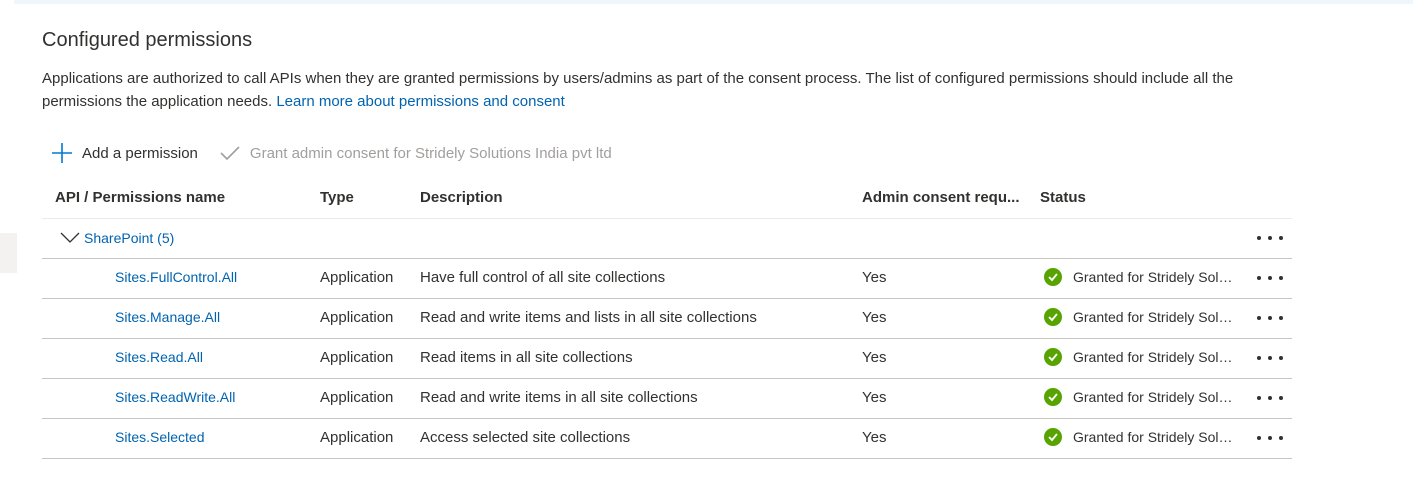 The image size is (1413, 490). Describe the element at coordinates (129, 238) in the screenshot. I see `group-label: SharePoint (5)` at that location.